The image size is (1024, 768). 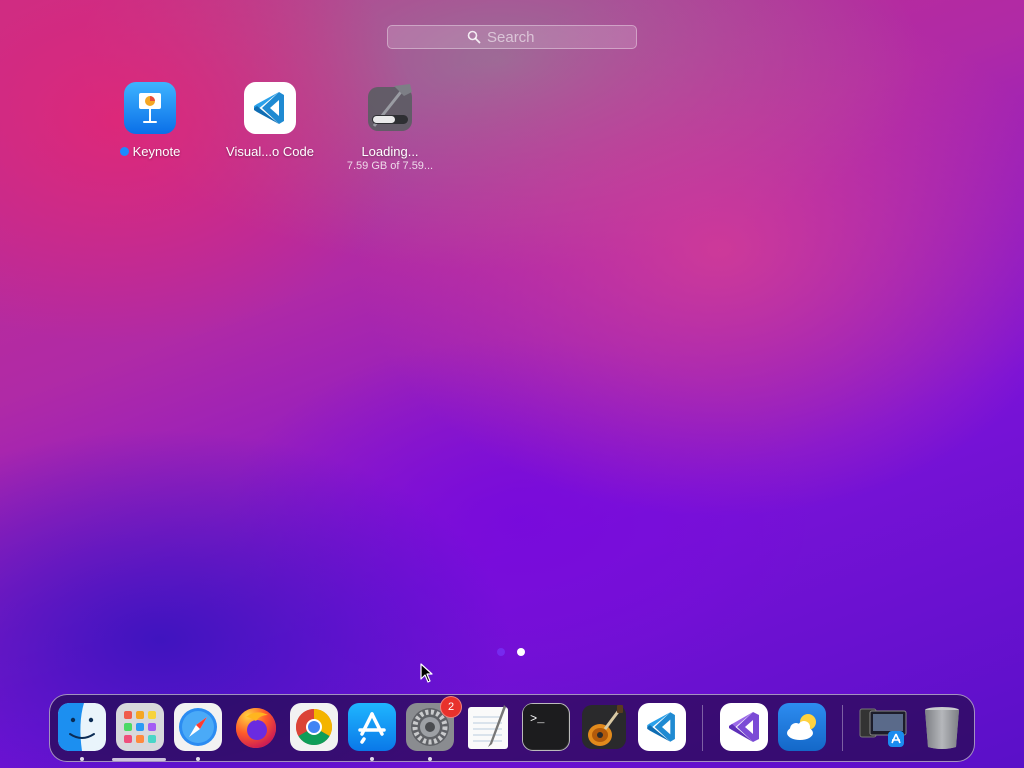 What do you see at coordinates (434, 723) in the screenshot?
I see `gear-icon: 2` at bounding box center [434, 723].